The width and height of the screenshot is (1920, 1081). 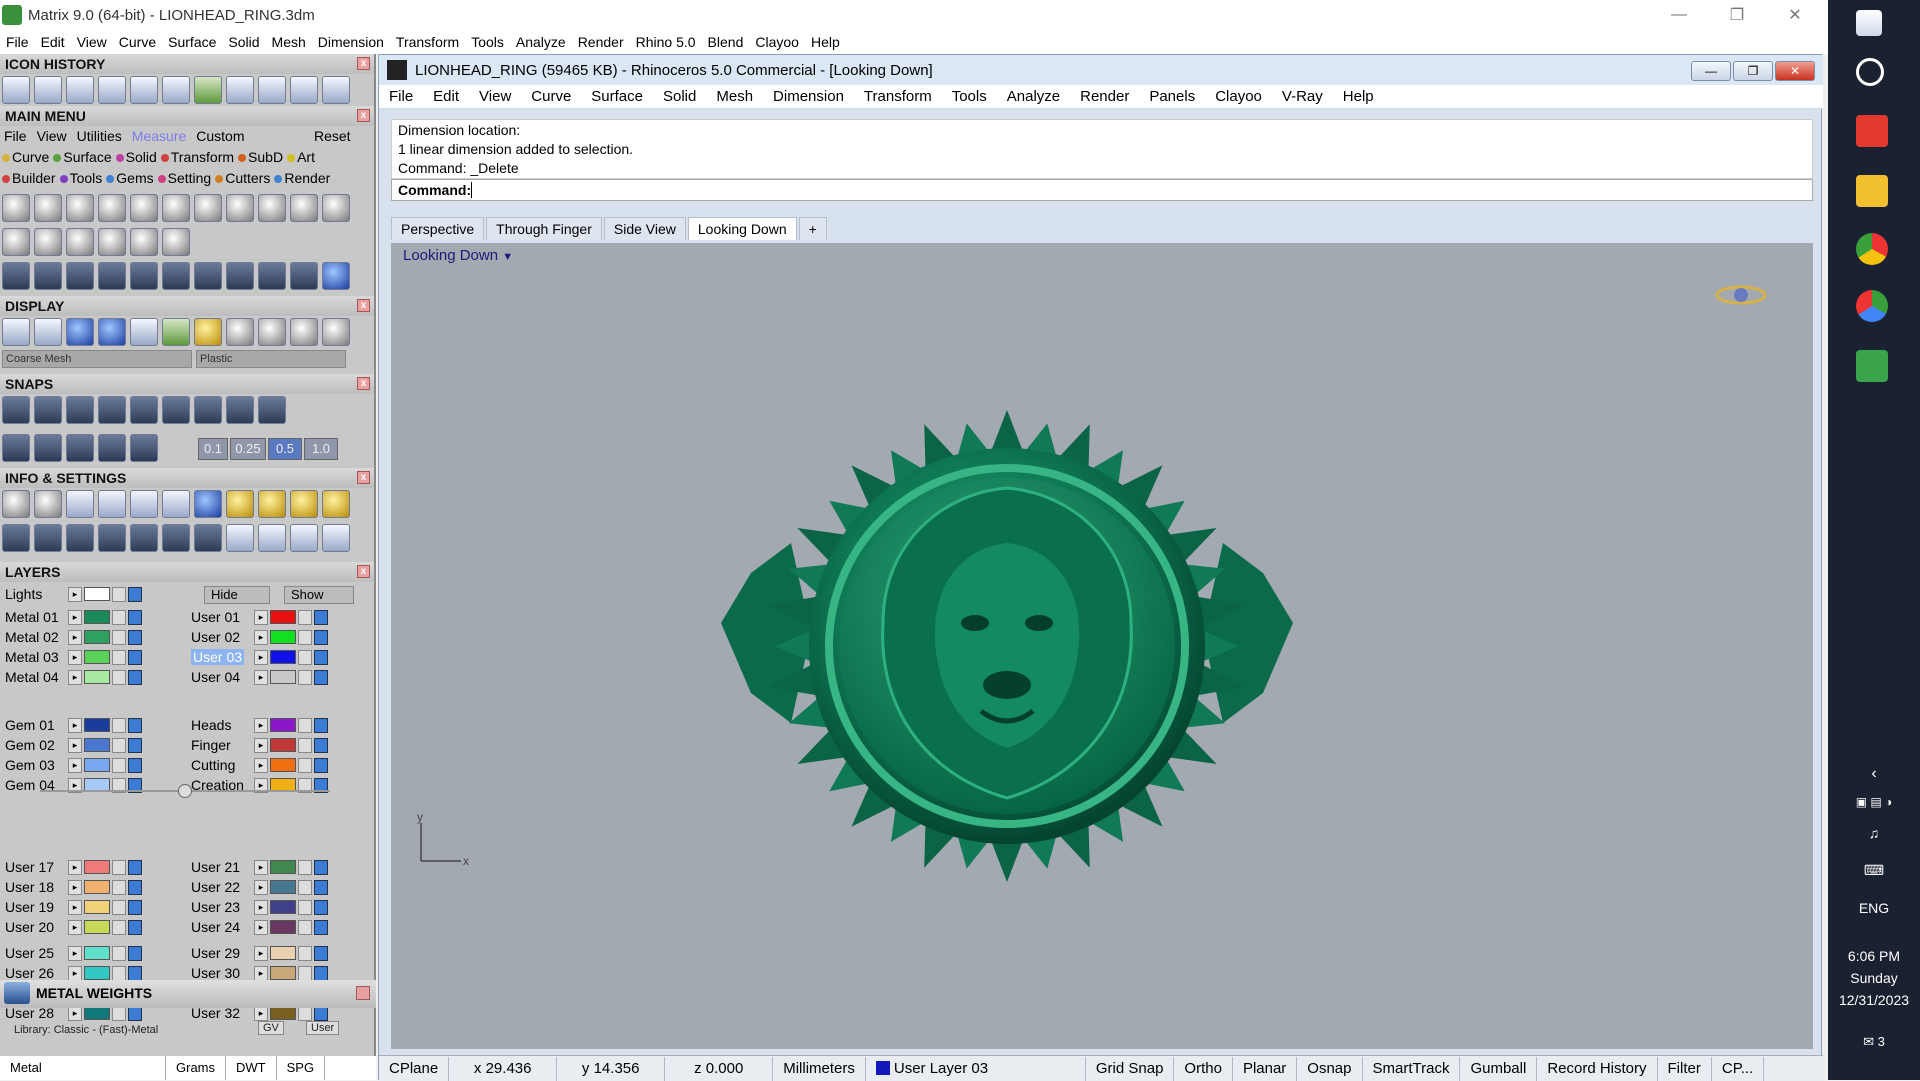 What do you see at coordinates (1874, 908) in the screenshot?
I see `language-indicator: ENG` at bounding box center [1874, 908].